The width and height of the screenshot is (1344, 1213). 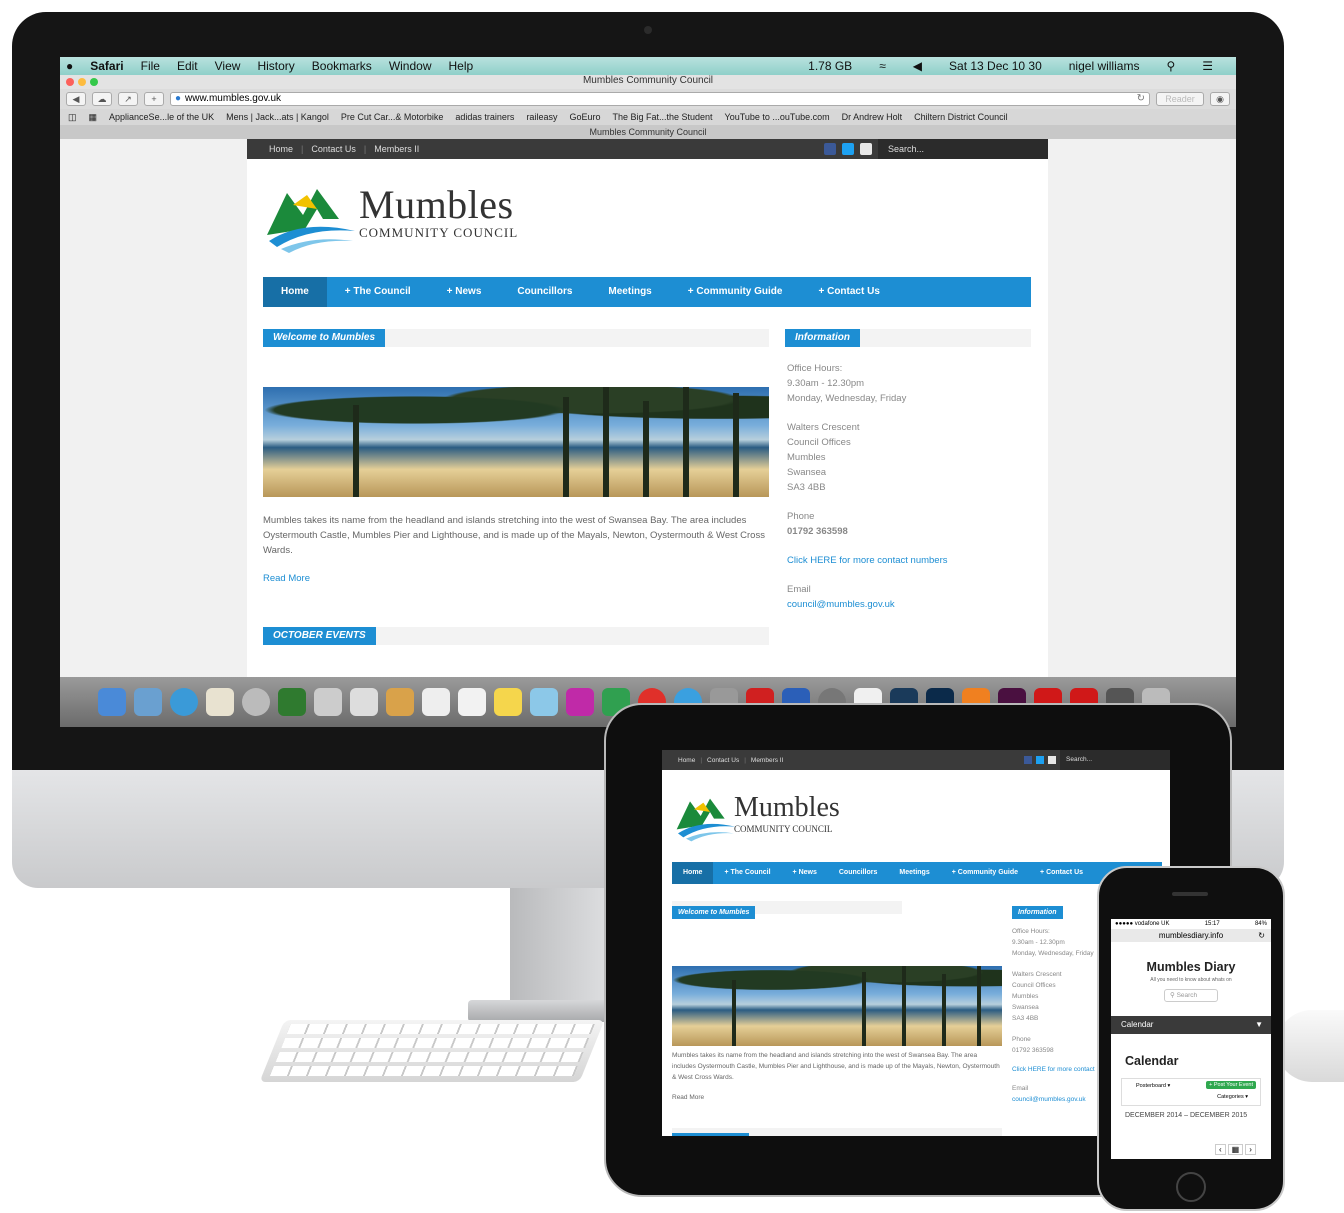 What do you see at coordinates (508, 702) in the screenshot?
I see `stickies-icon` at bounding box center [508, 702].